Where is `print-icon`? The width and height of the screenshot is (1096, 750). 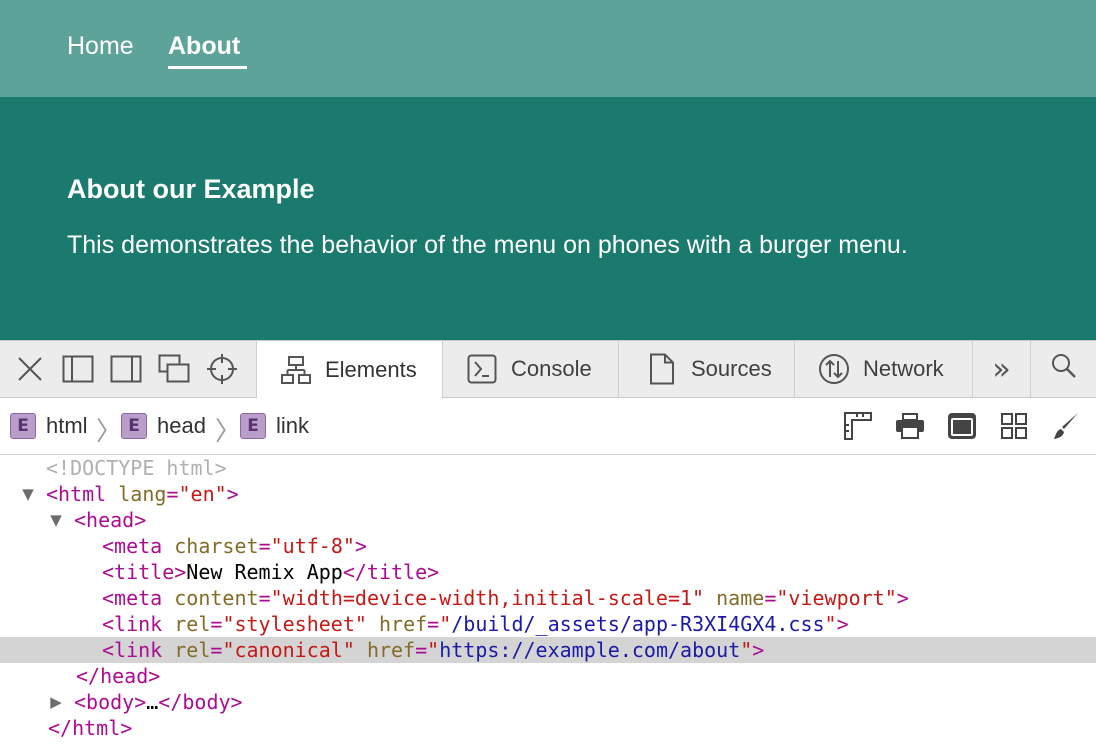
print-icon is located at coordinates (910, 426).